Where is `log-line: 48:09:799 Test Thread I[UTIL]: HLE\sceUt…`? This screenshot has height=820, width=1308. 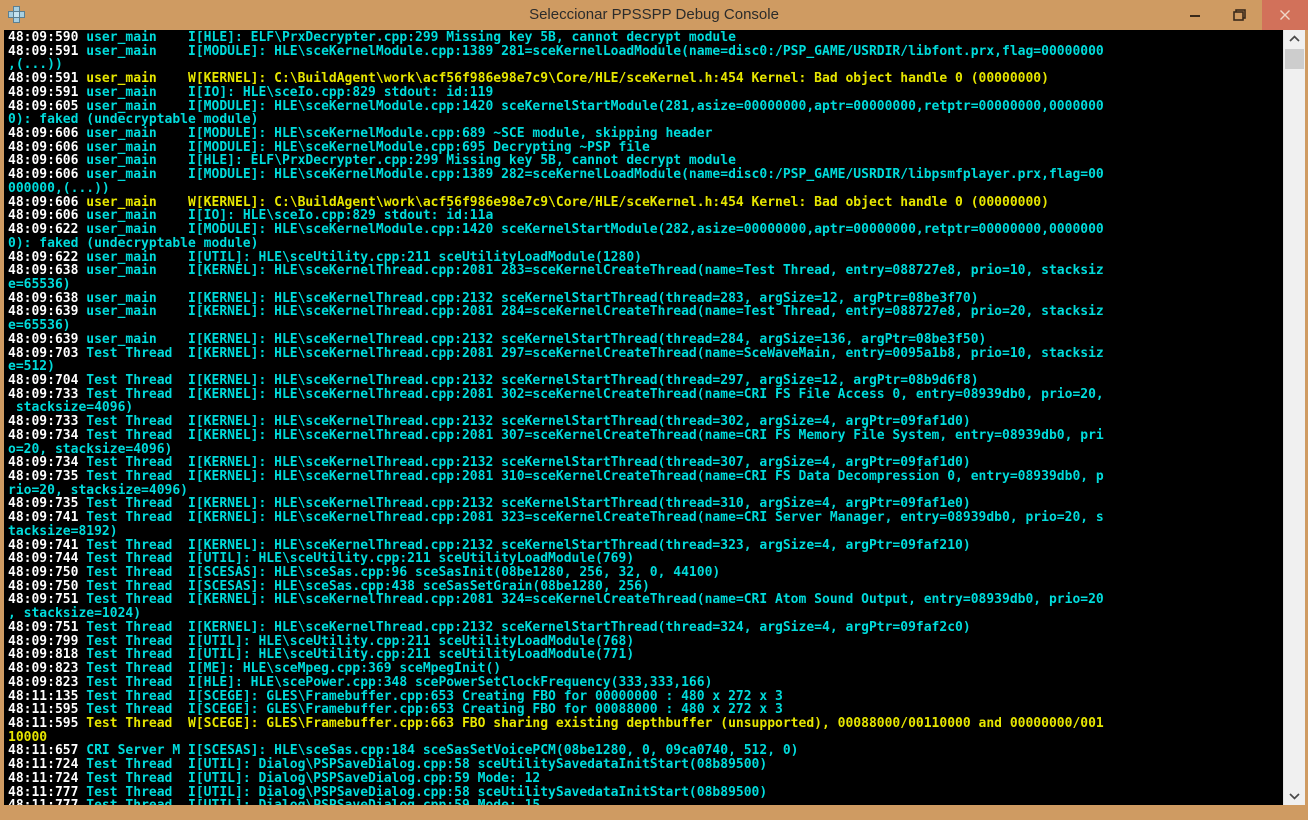
log-line: 48:09:799 Test Thread I[UTIL]: HLE\sceUt… is located at coordinates (645, 641).